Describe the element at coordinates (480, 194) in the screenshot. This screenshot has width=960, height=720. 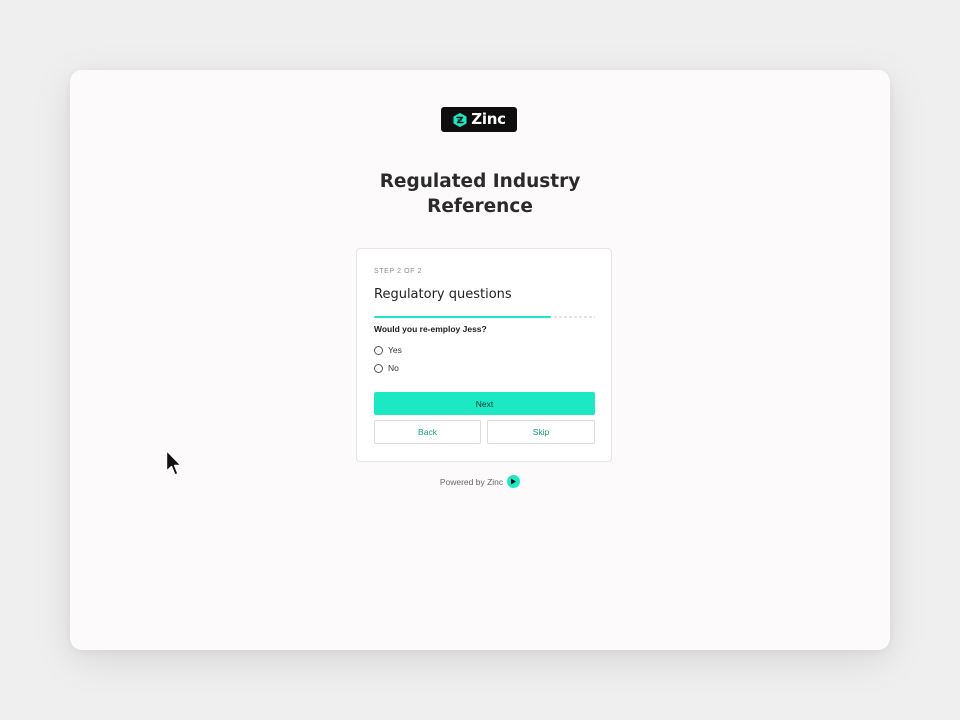
I see `page-title: Regulated Industry Reference` at that location.